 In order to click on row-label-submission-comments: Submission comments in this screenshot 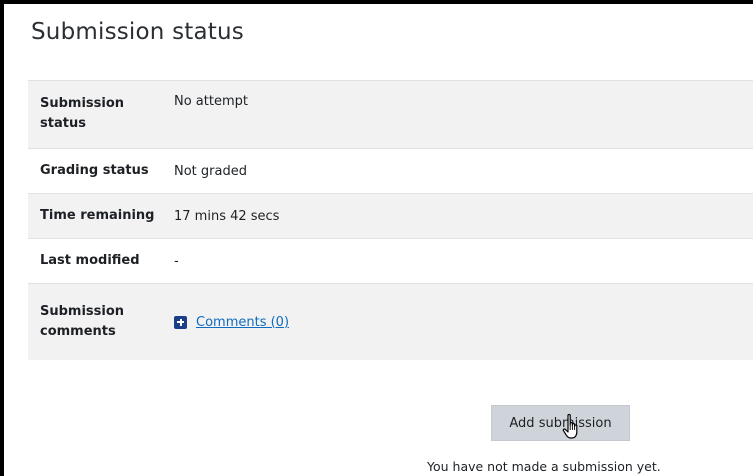, I will do `click(82, 321)`.